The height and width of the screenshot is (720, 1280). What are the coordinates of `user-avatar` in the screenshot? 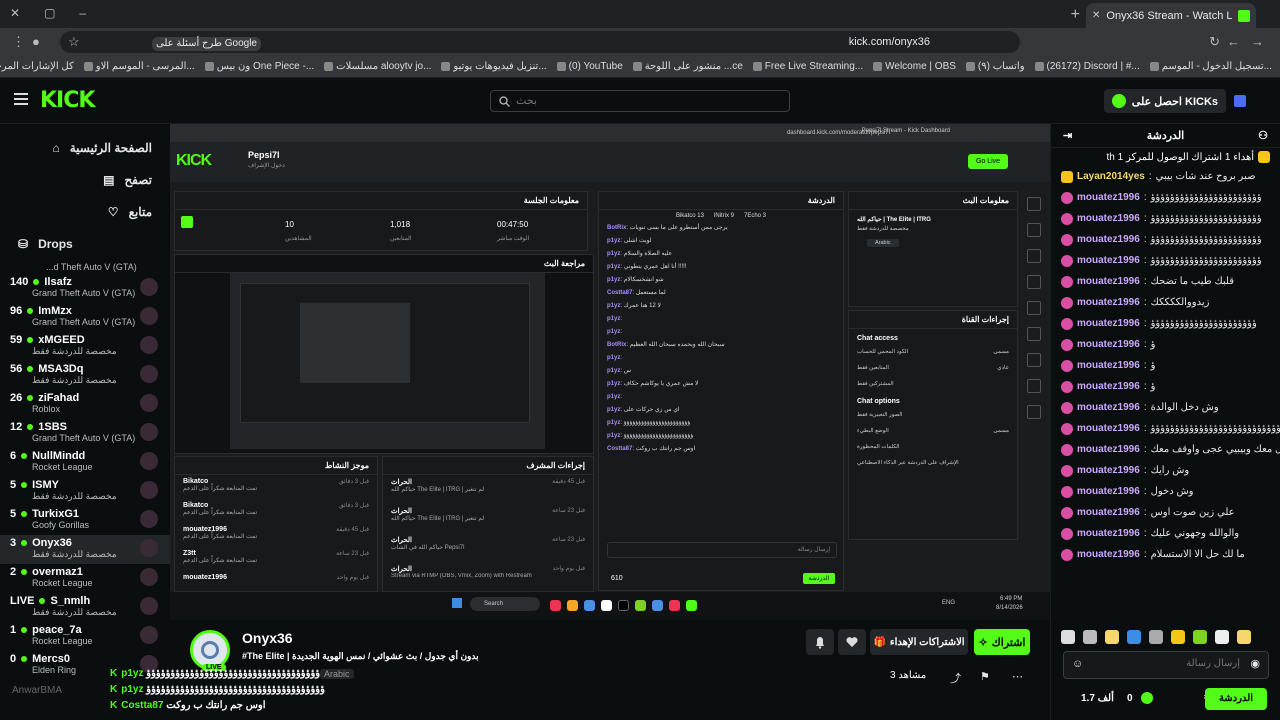 It's located at (1240, 101).